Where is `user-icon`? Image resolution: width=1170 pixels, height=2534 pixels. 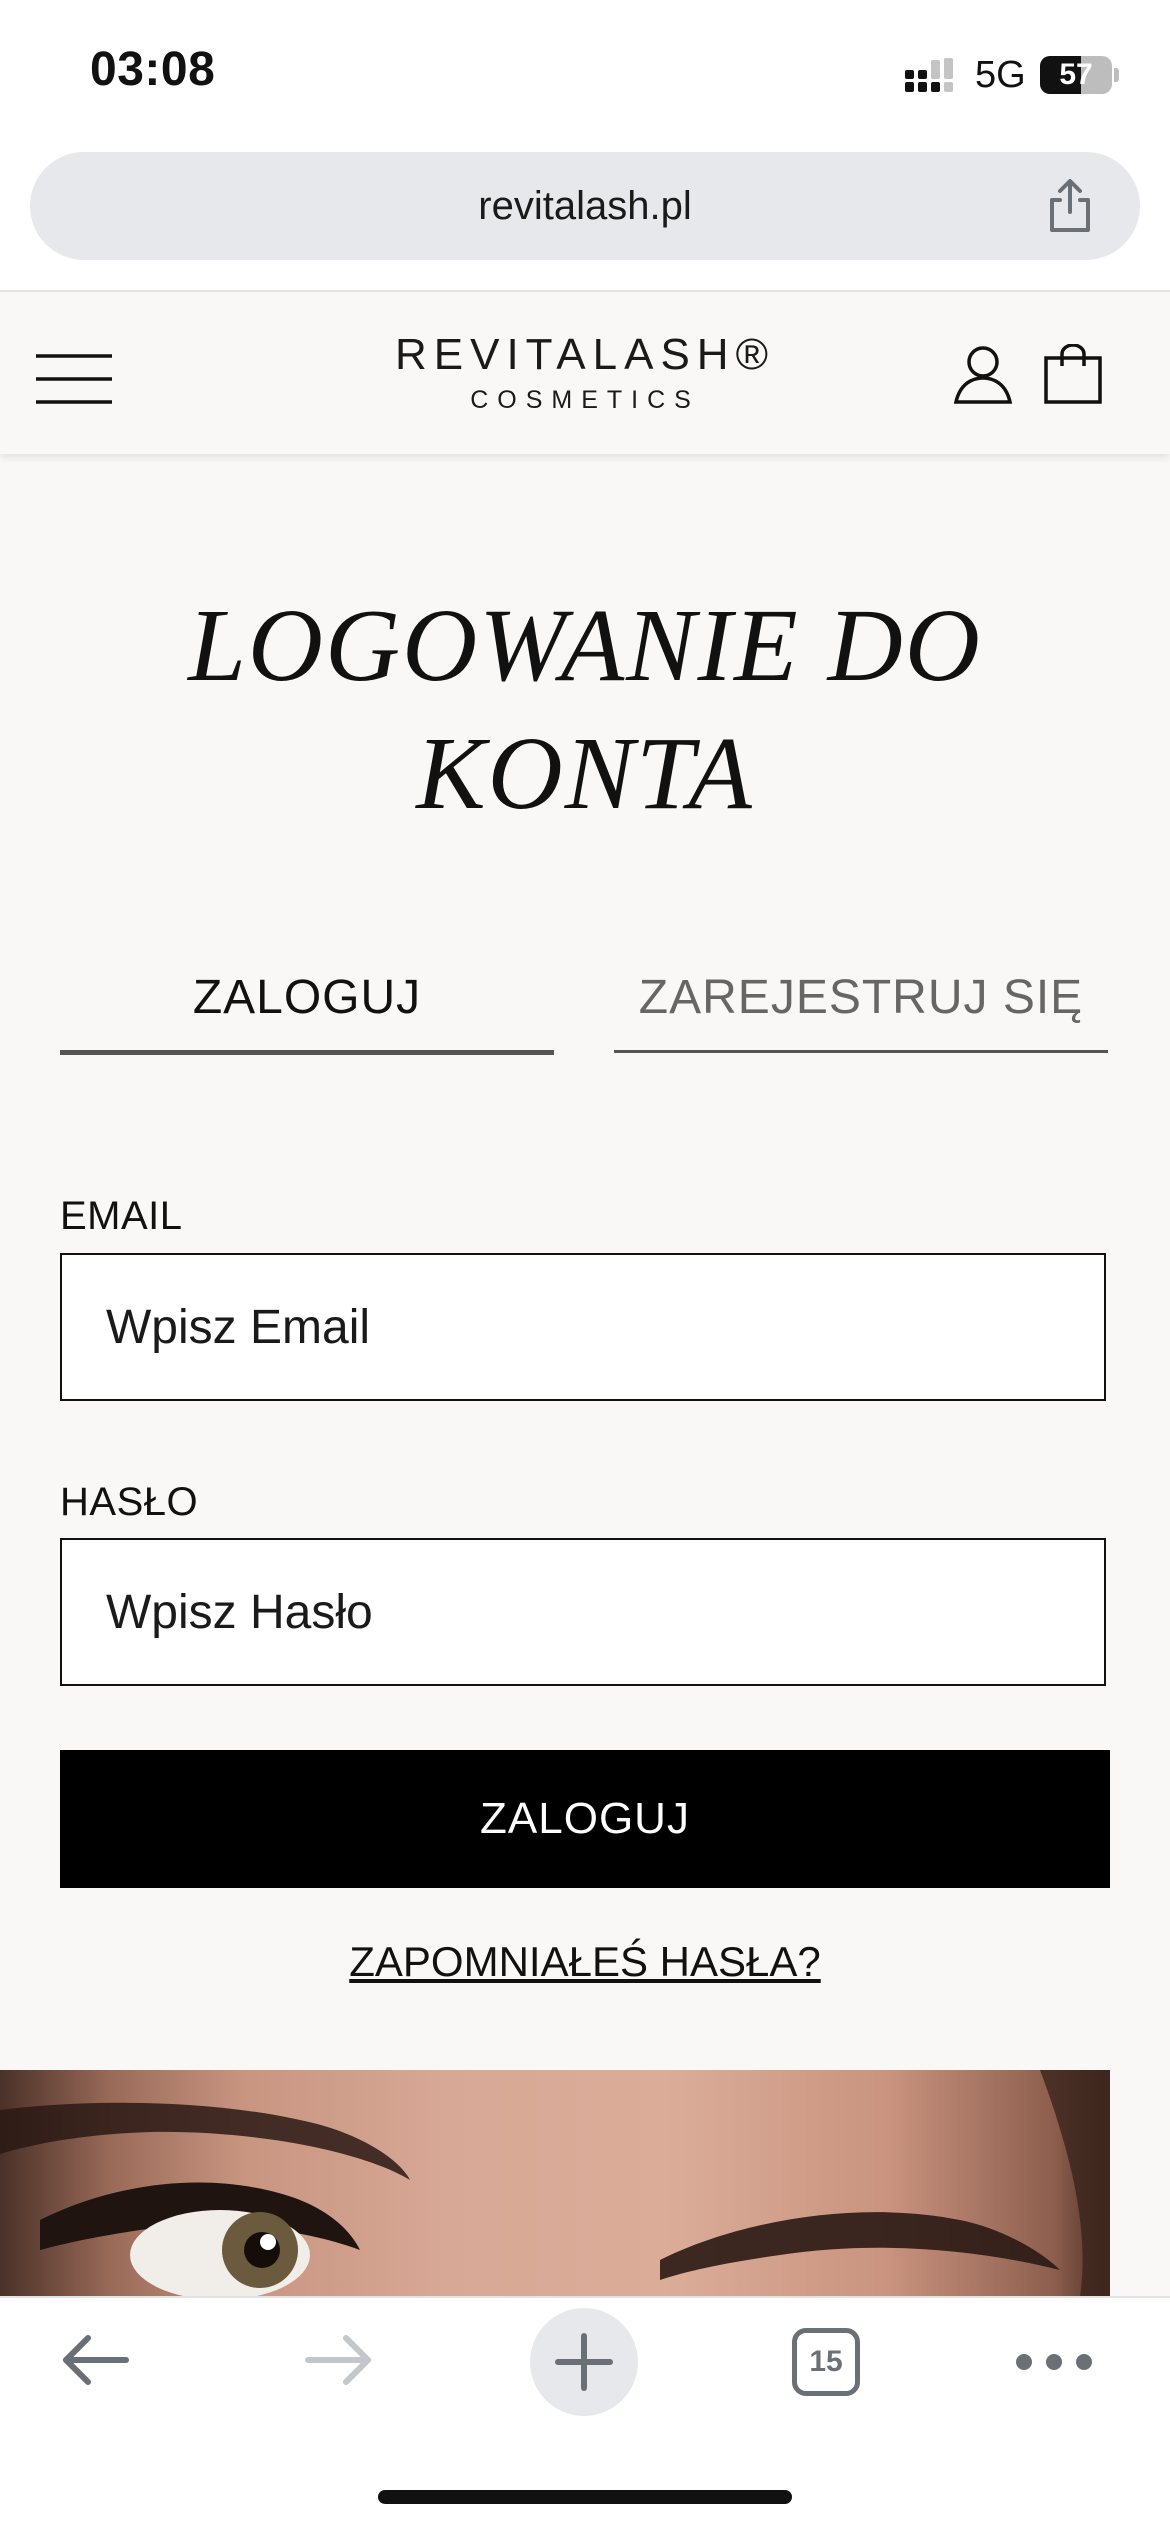
user-icon is located at coordinates (983, 375).